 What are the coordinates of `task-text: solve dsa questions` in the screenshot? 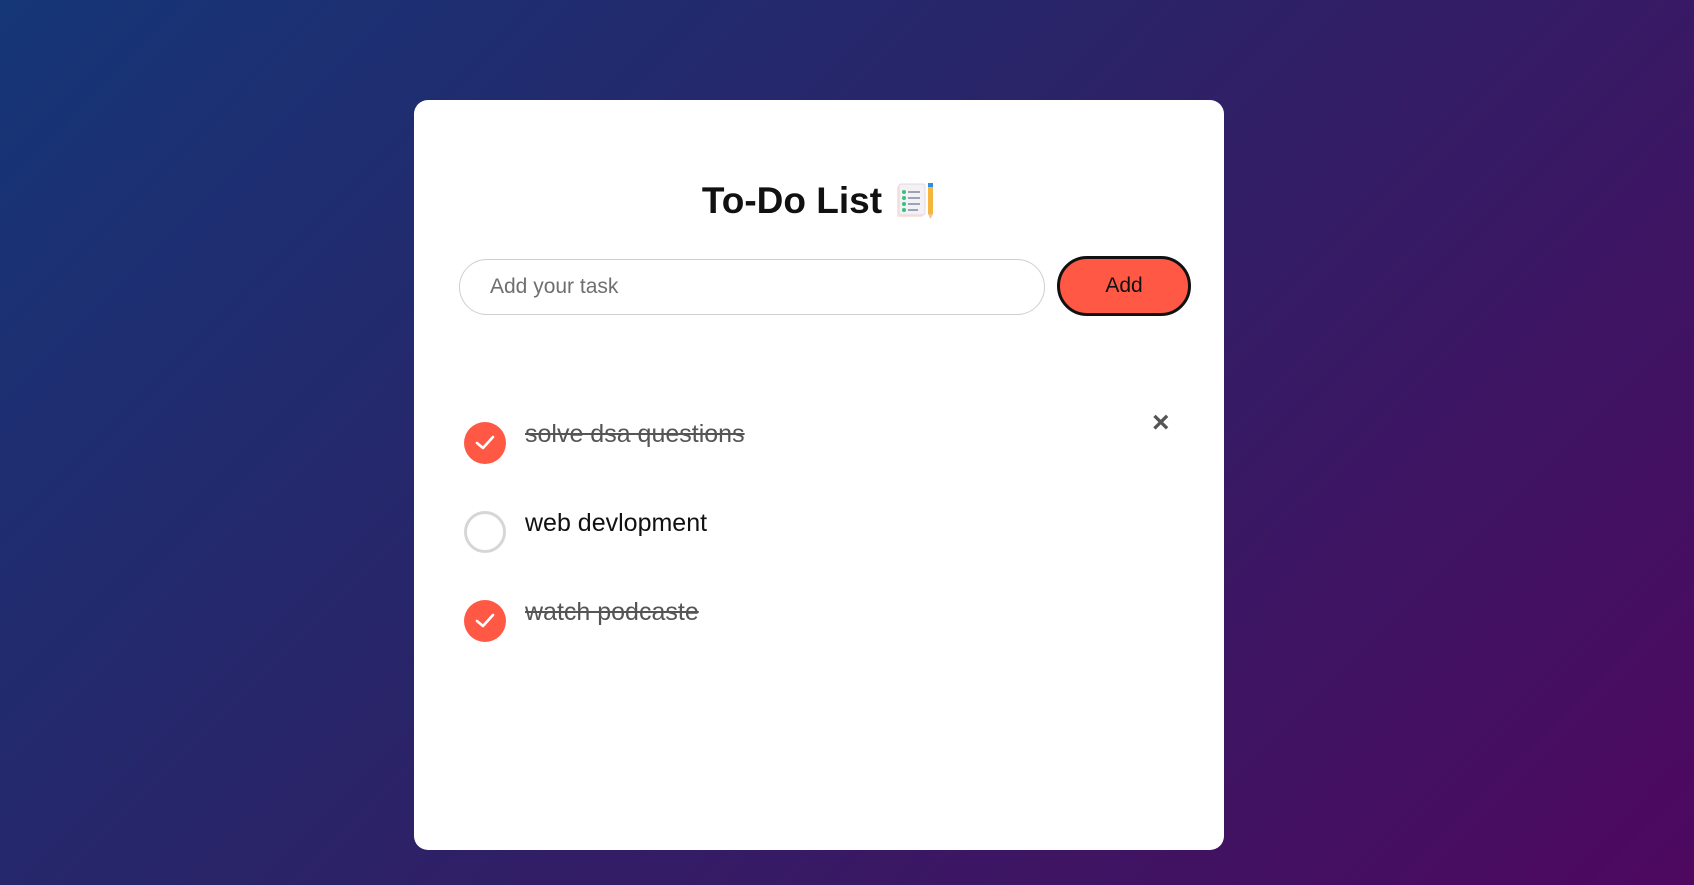 It's located at (635, 434).